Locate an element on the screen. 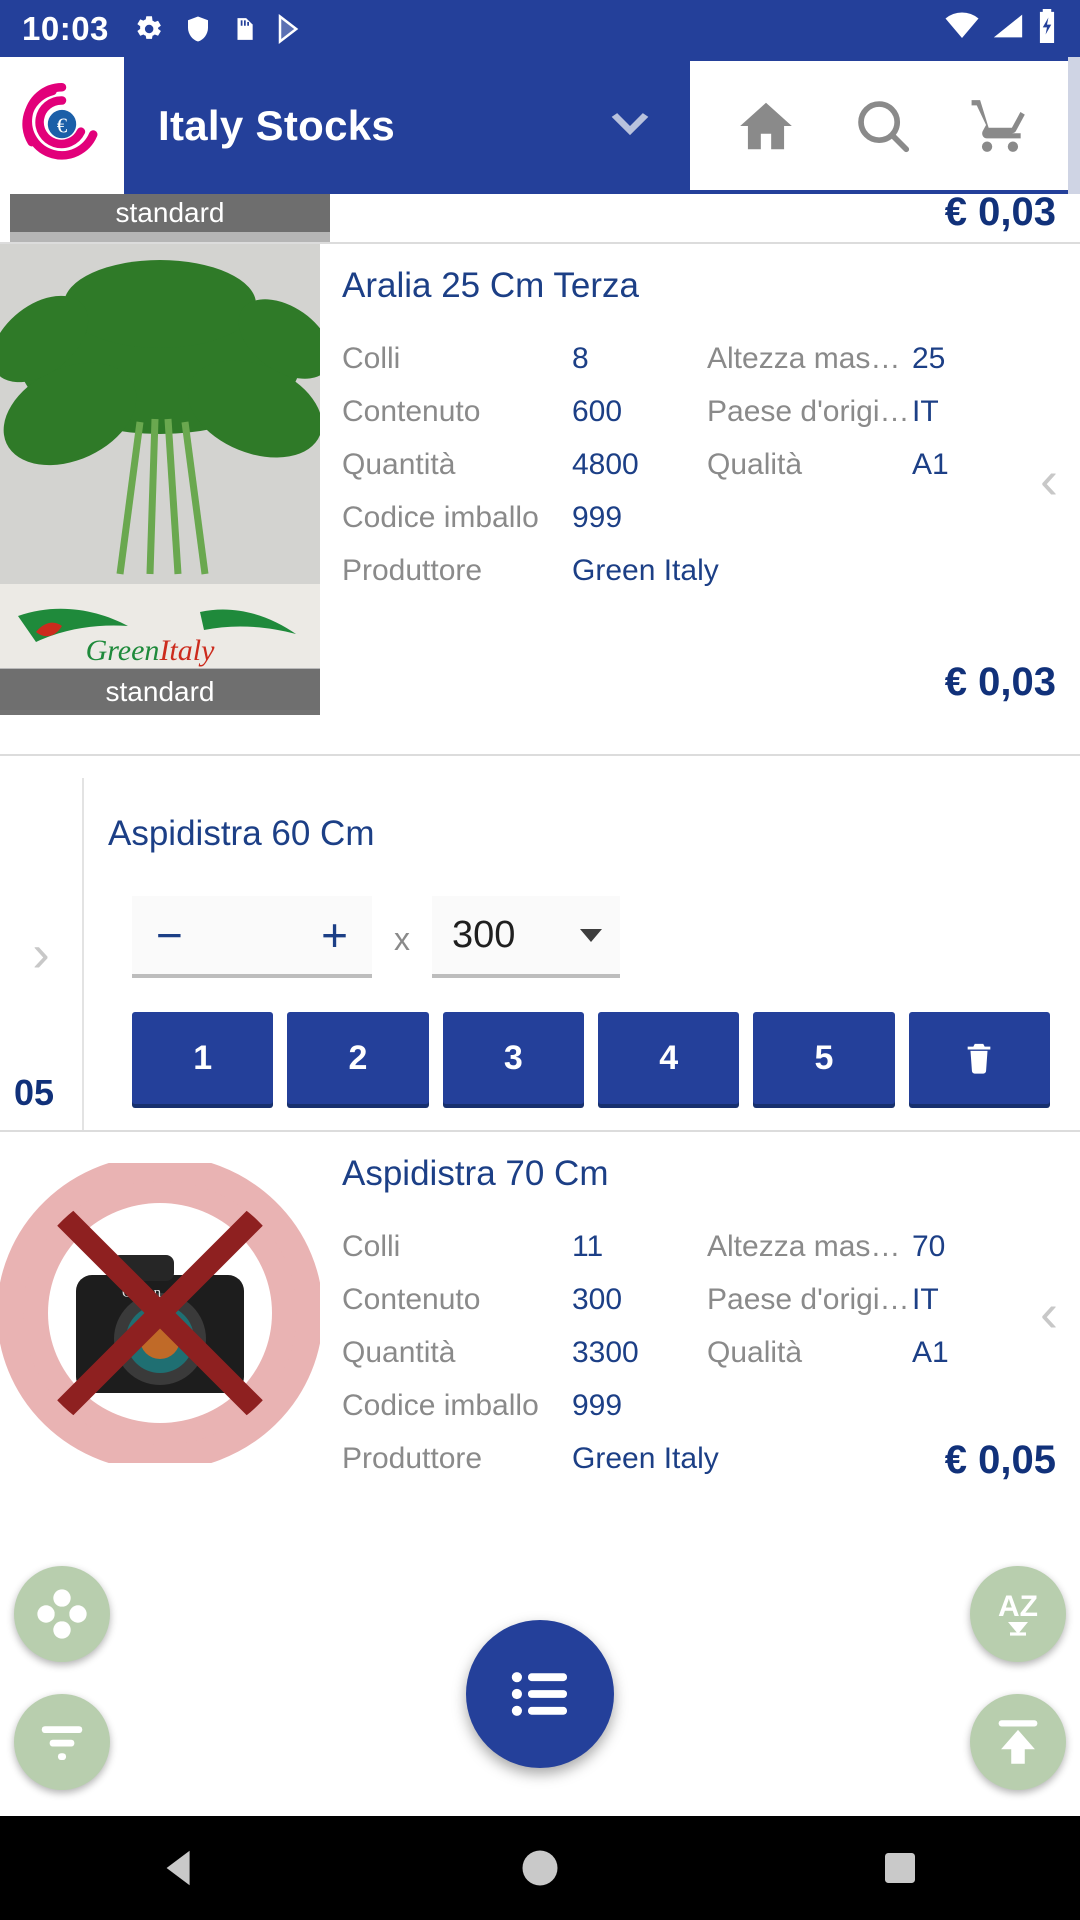 The width and height of the screenshot is (1080, 1920). quick-quantity-buttons: 1 2 3 4 5 is located at coordinates (579, 1058).